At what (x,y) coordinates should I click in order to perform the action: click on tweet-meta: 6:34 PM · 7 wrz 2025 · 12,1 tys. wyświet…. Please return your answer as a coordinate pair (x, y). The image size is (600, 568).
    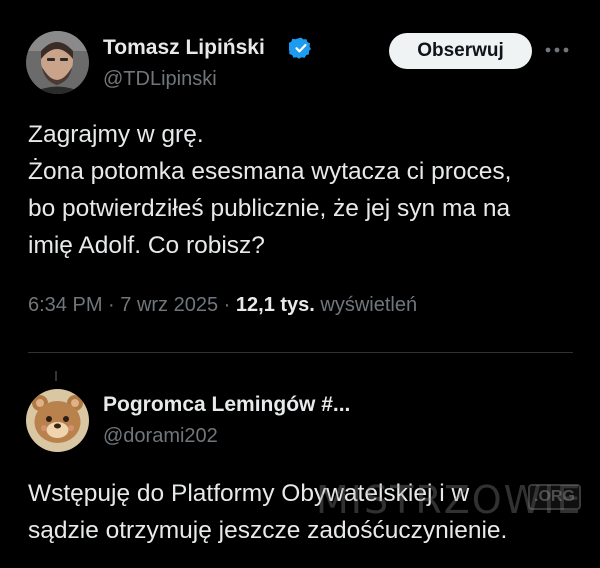
    Looking at the image, I should click on (222, 305).